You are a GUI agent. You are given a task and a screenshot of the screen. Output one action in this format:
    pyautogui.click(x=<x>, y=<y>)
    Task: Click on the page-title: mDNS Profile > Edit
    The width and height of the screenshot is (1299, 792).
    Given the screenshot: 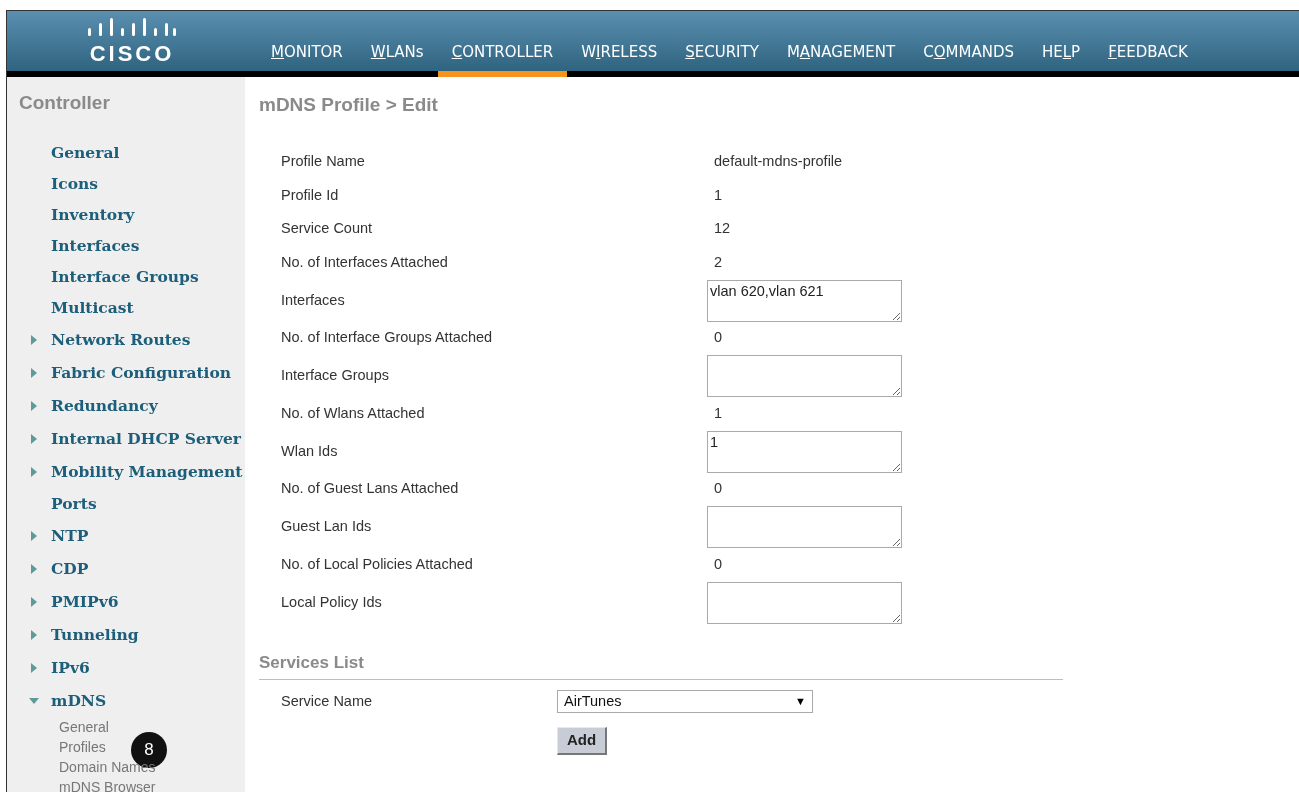 What is the action you would take?
    pyautogui.click(x=349, y=105)
    